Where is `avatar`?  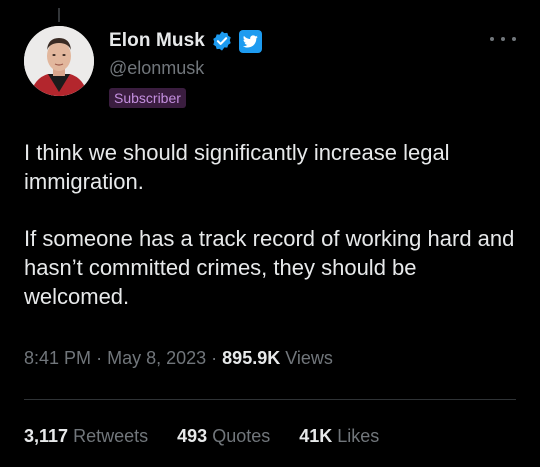
avatar is located at coordinates (59, 61).